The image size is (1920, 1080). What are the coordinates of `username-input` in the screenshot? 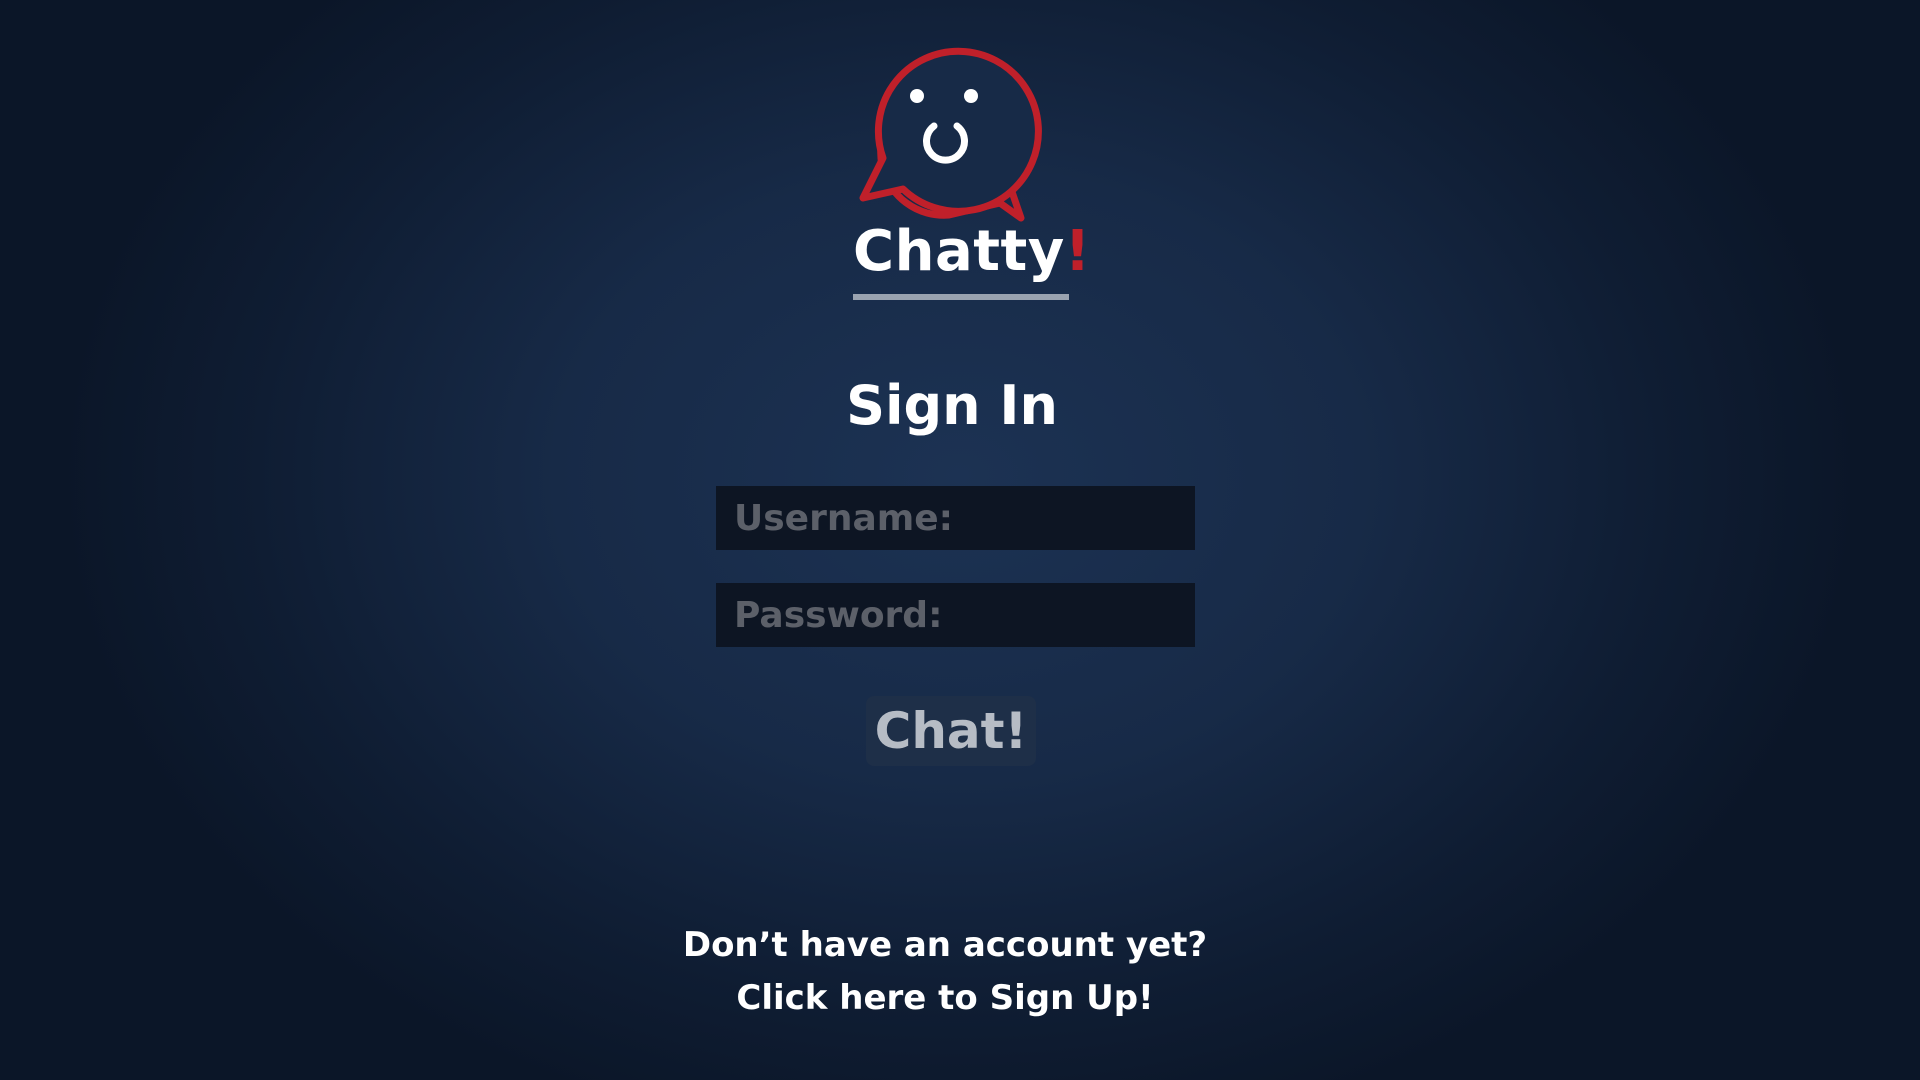 It's located at (955, 518).